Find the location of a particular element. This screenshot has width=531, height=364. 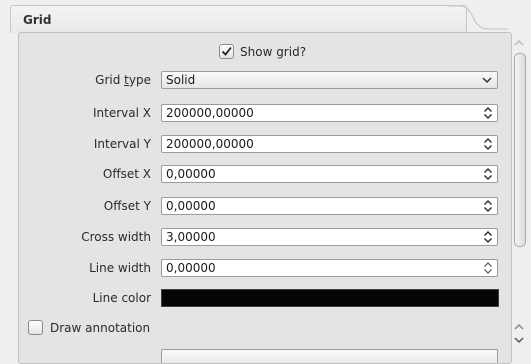

scroll-down-arrow-icon is located at coordinates (519, 340).